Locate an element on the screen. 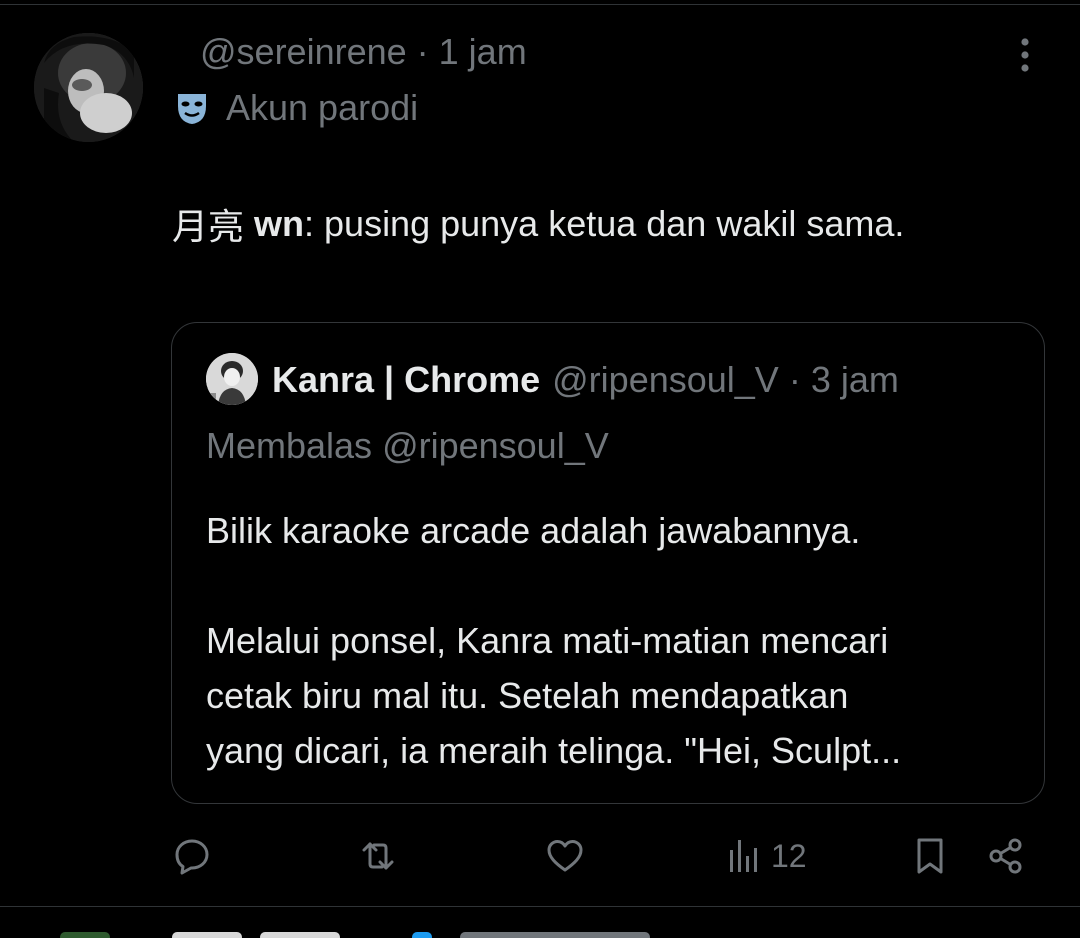 The height and width of the screenshot is (938, 1080). quoted-reply-to: Membalas @ripensoul_V is located at coordinates (407, 445).